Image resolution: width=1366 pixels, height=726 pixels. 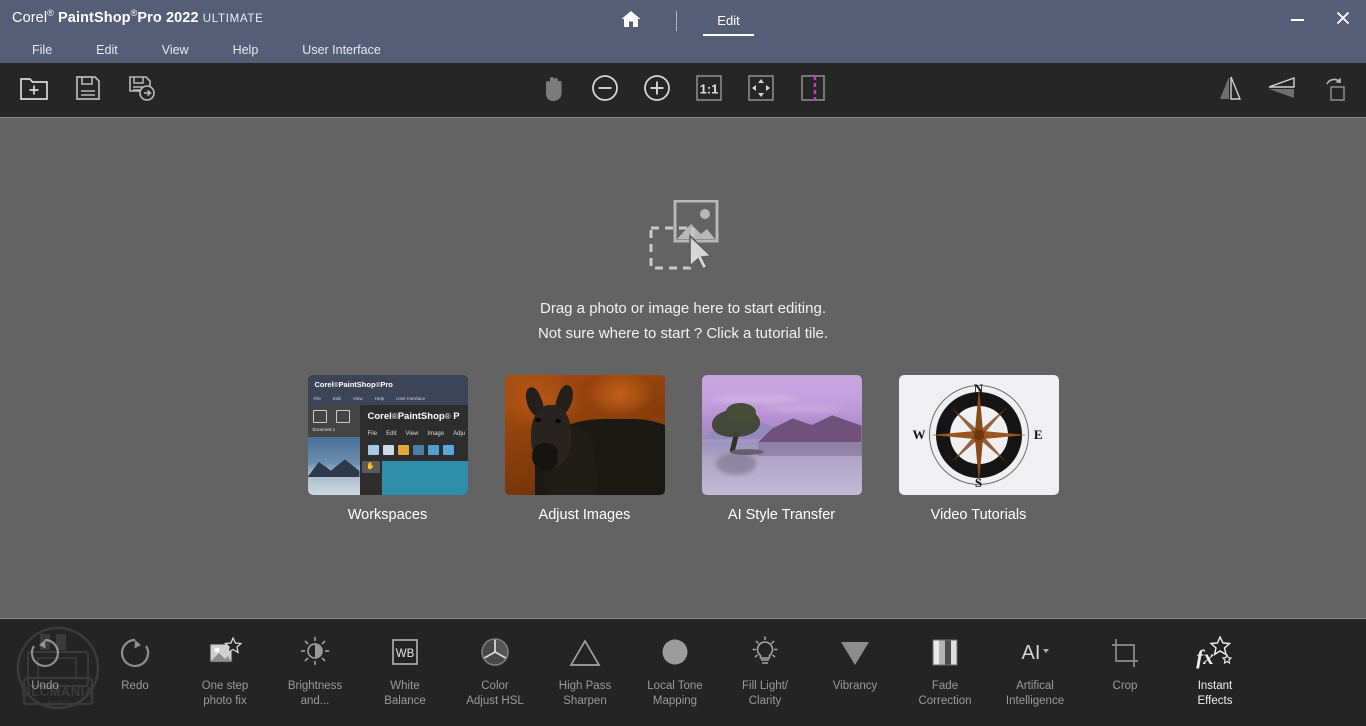 What do you see at coordinates (585, 669) in the screenshot?
I see `high-pass-sharpen-button: High Pass Sharpen` at bounding box center [585, 669].